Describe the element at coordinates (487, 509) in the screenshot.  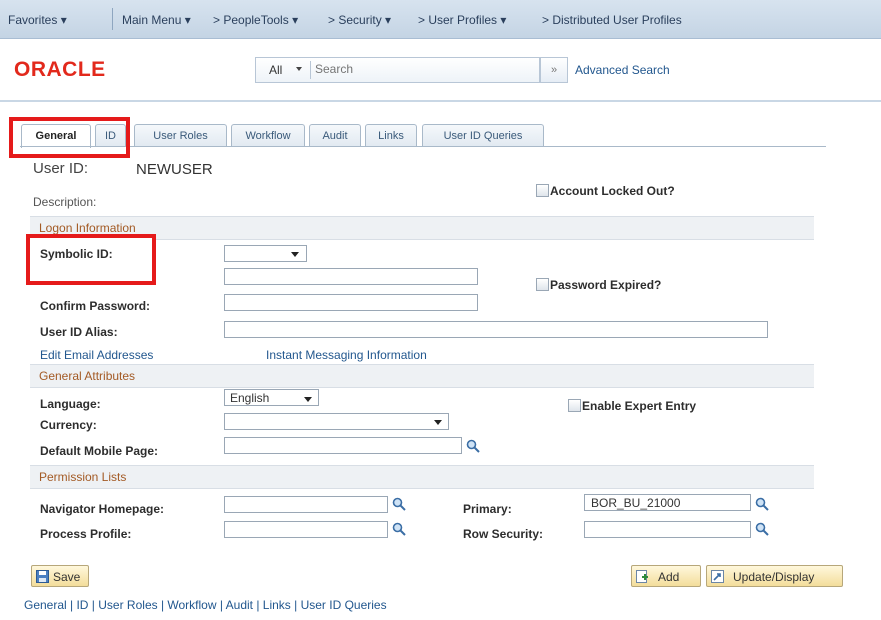
I see `primary-label: Primary:` at that location.